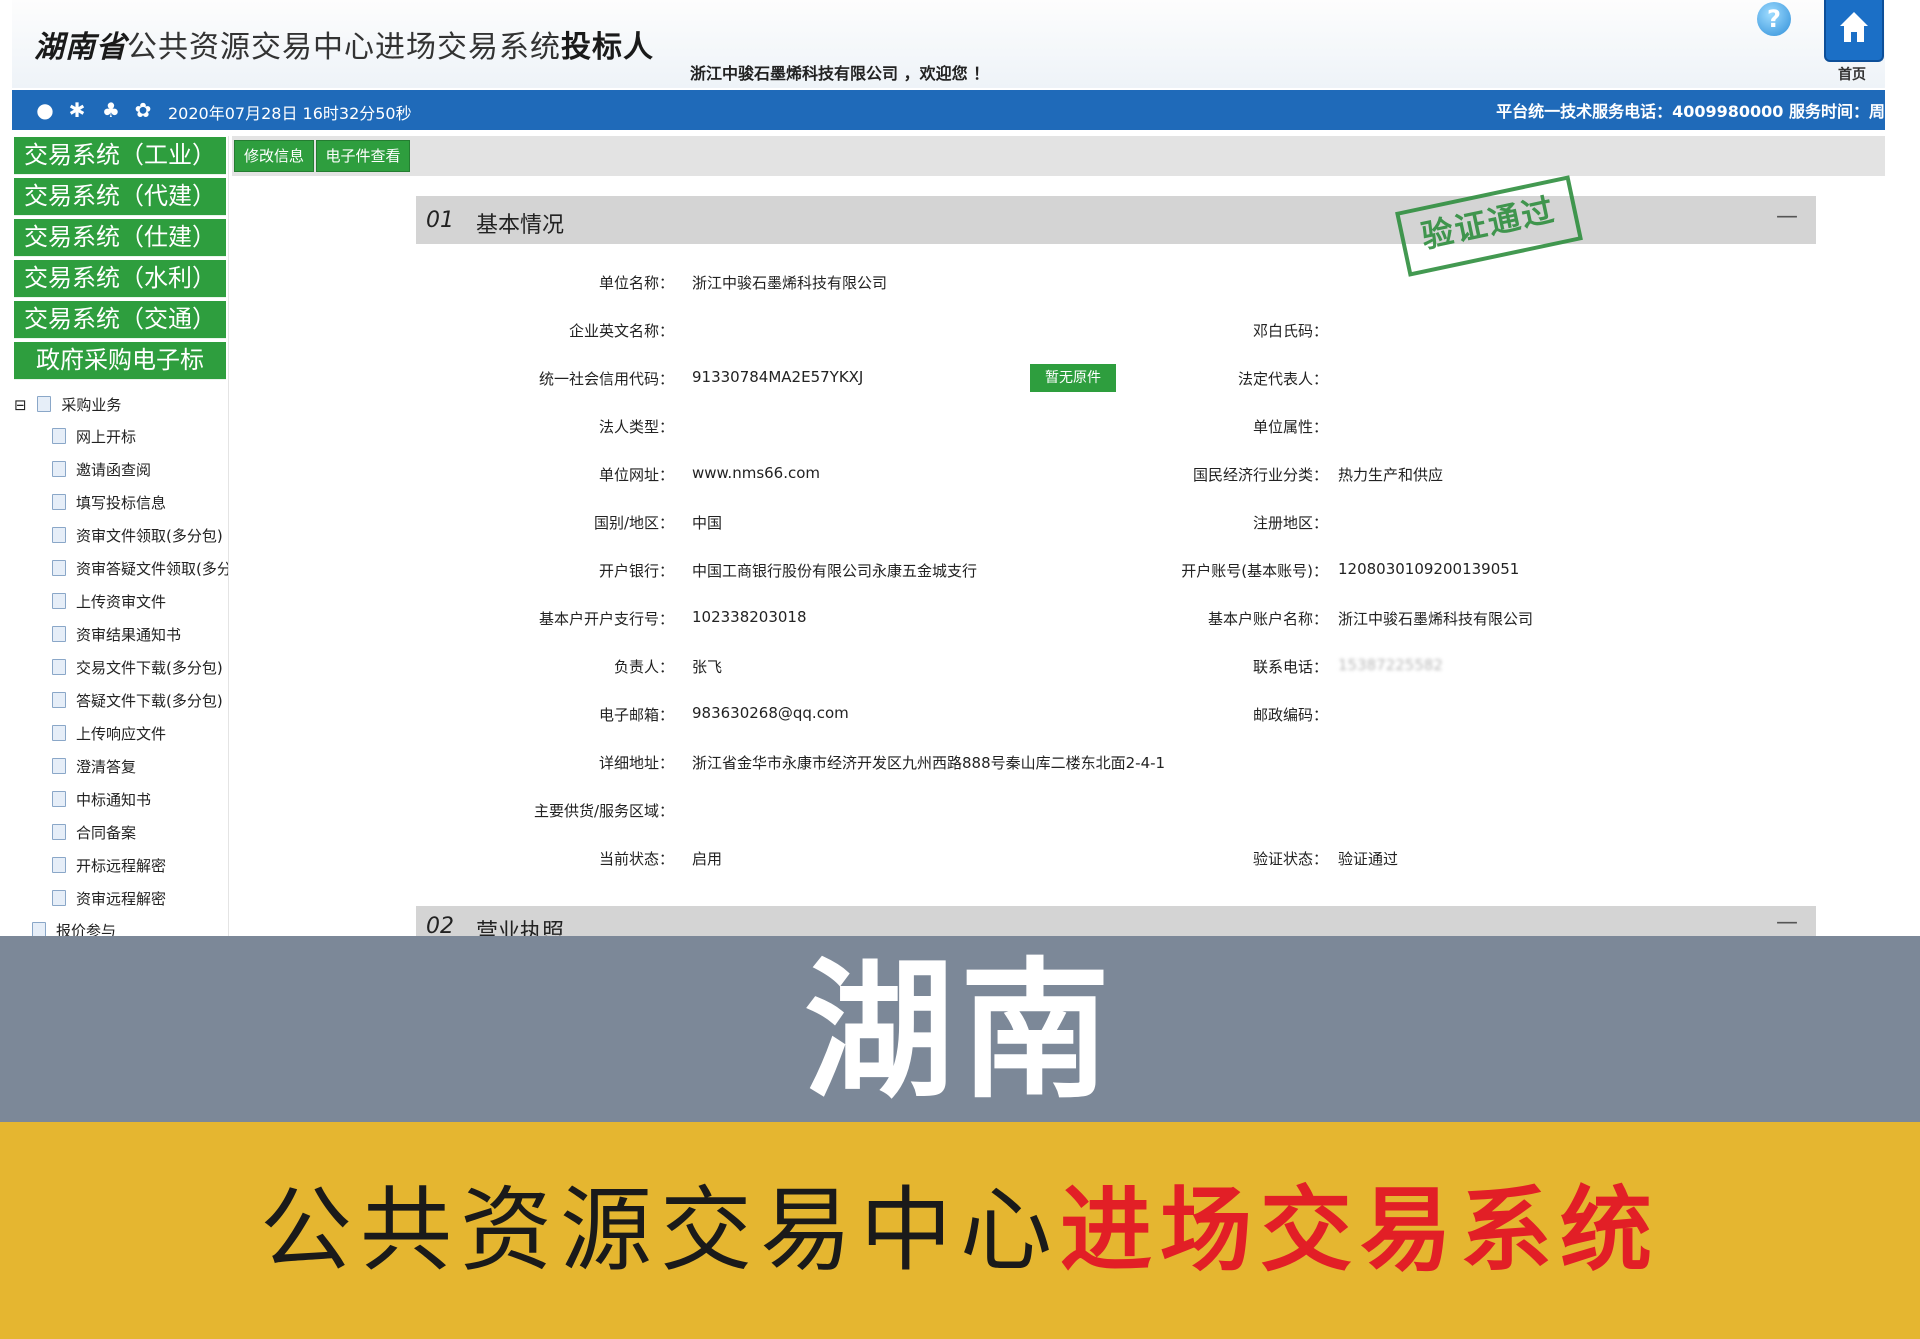 The height and width of the screenshot is (1339, 1920). I want to click on nav-trade-industry: 交易系统（工业）, so click(120, 156).